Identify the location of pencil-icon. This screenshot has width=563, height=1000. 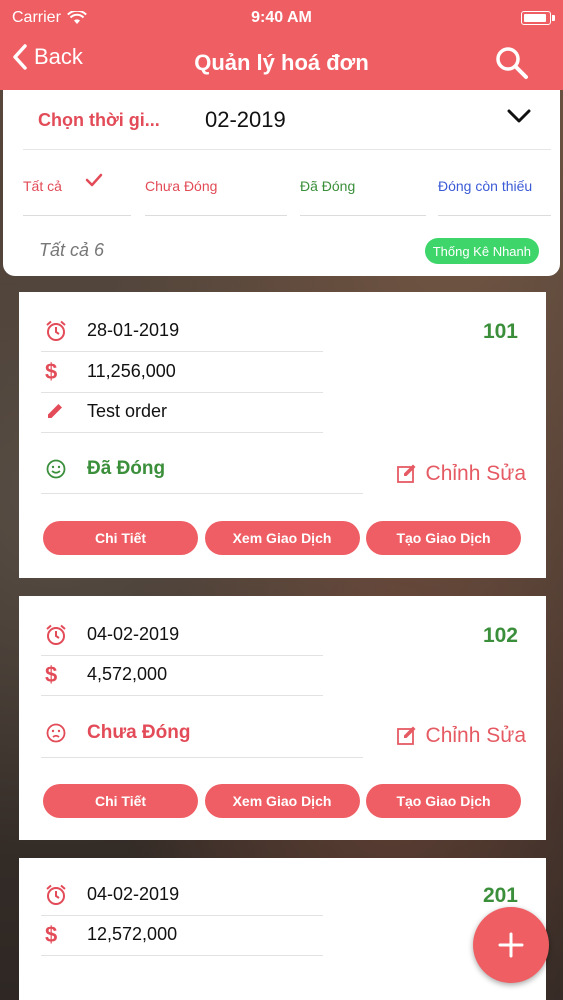
(55, 411).